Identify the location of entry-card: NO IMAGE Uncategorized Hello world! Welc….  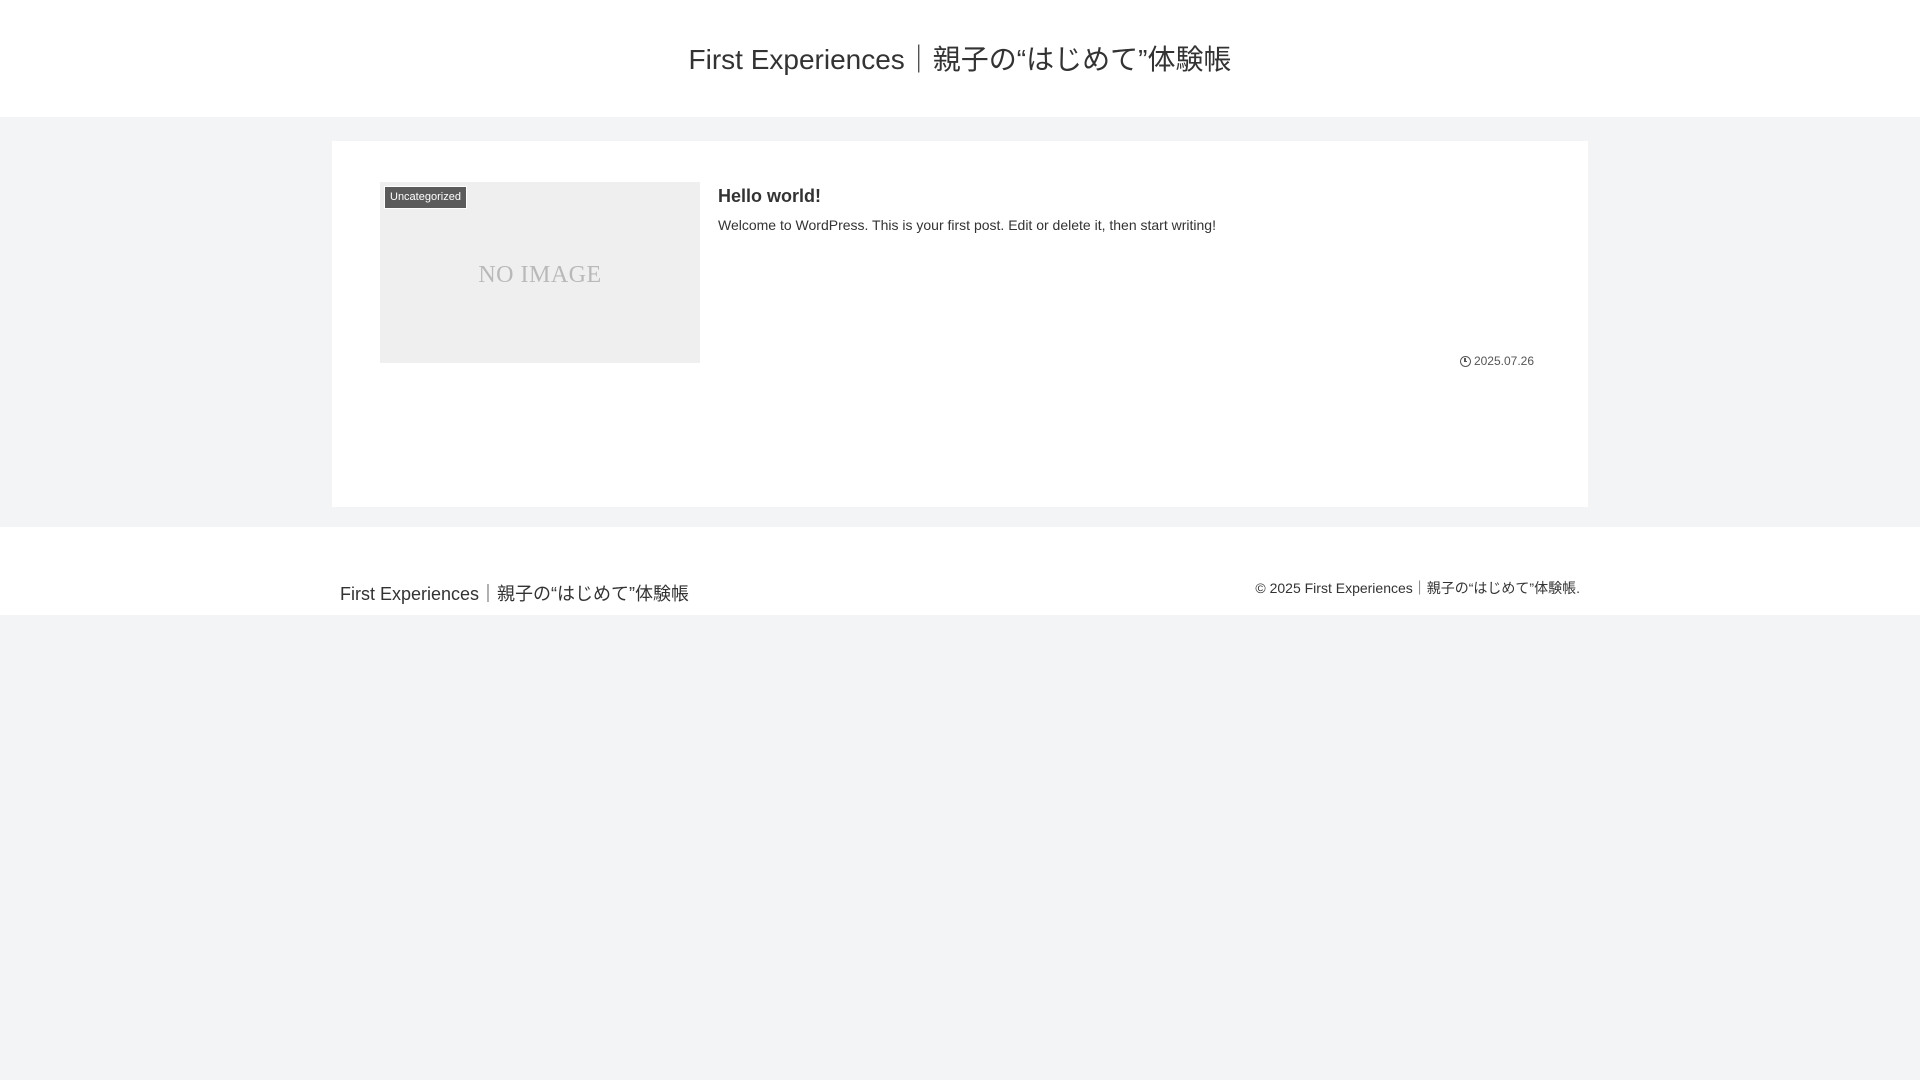
(957, 275).